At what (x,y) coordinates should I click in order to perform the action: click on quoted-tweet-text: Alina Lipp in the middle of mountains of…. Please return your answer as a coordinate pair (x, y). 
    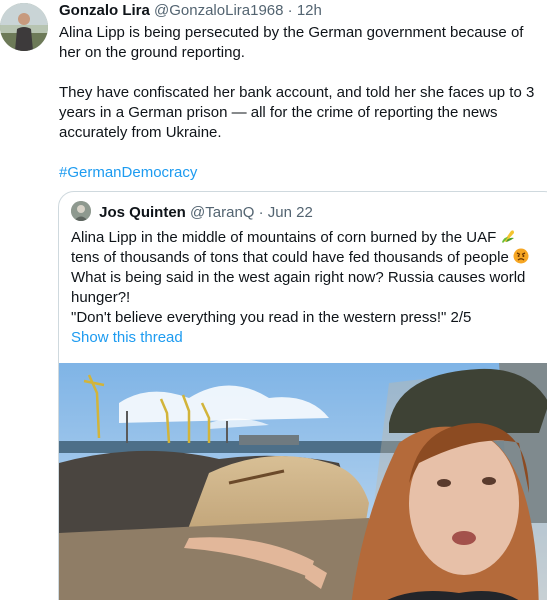
    Looking at the image, I should click on (309, 278).